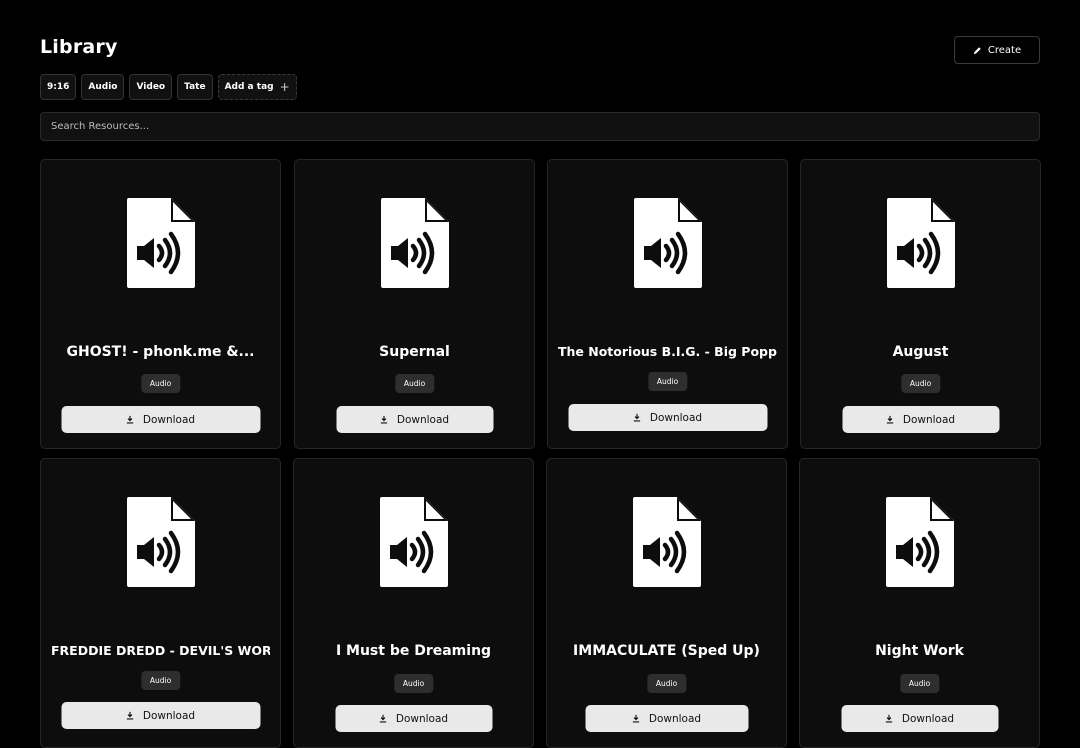 The height and width of the screenshot is (748, 1080). I want to click on tag-9-16: 9:16, so click(58, 87).